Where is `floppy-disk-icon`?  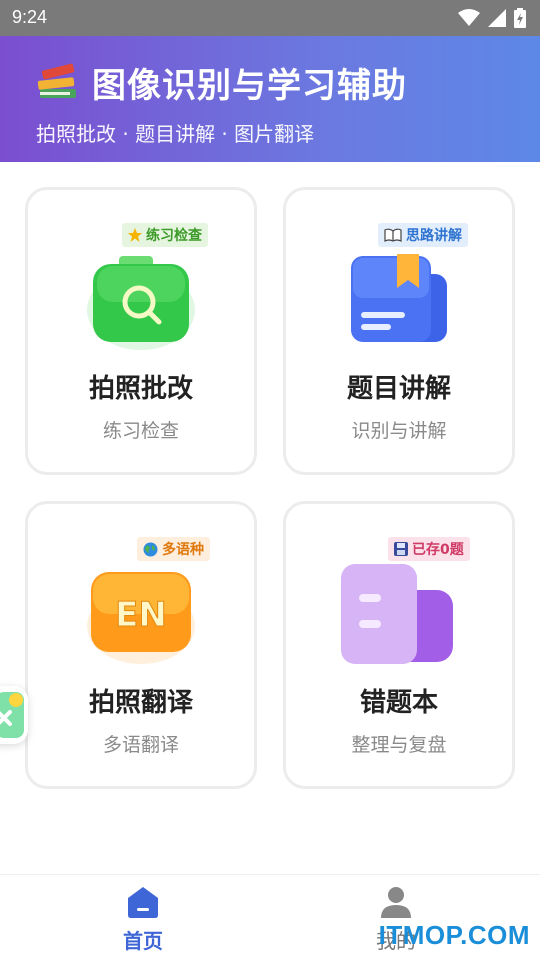 floppy-disk-icon is located at coordinates (401, 549).